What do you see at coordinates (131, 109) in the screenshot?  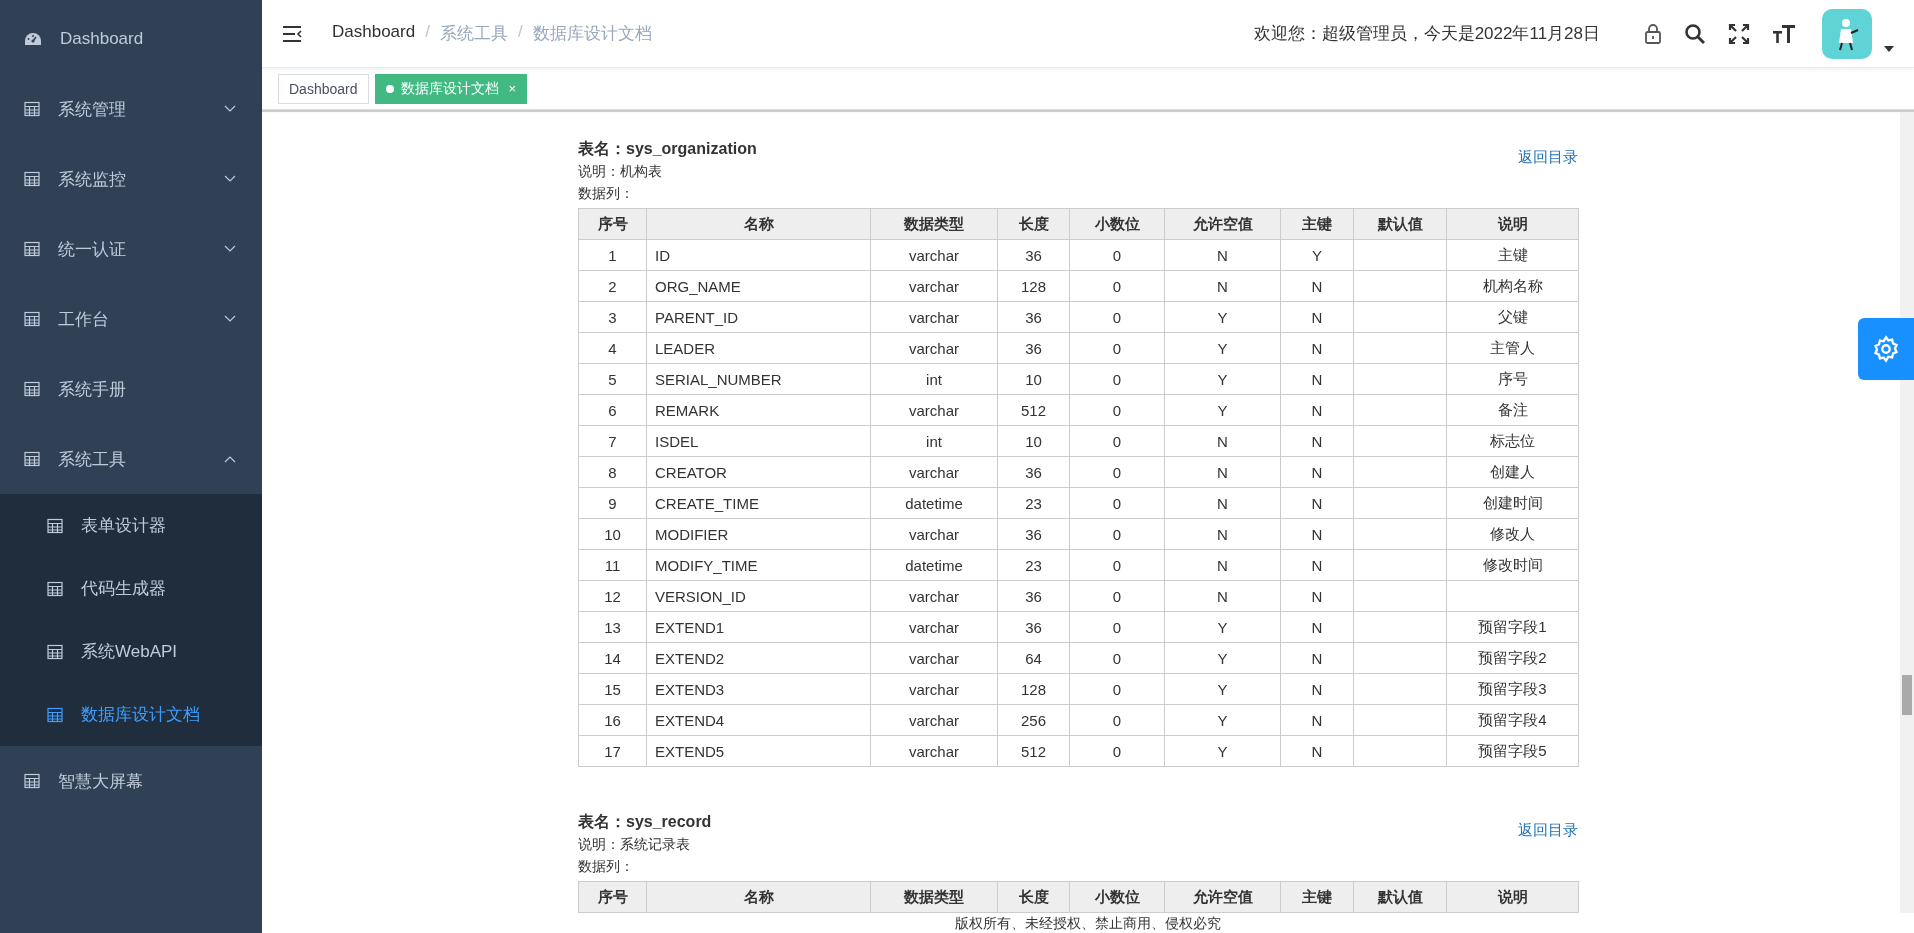 I see `menu-group: 系统管理` at bounding box center [131, 109].